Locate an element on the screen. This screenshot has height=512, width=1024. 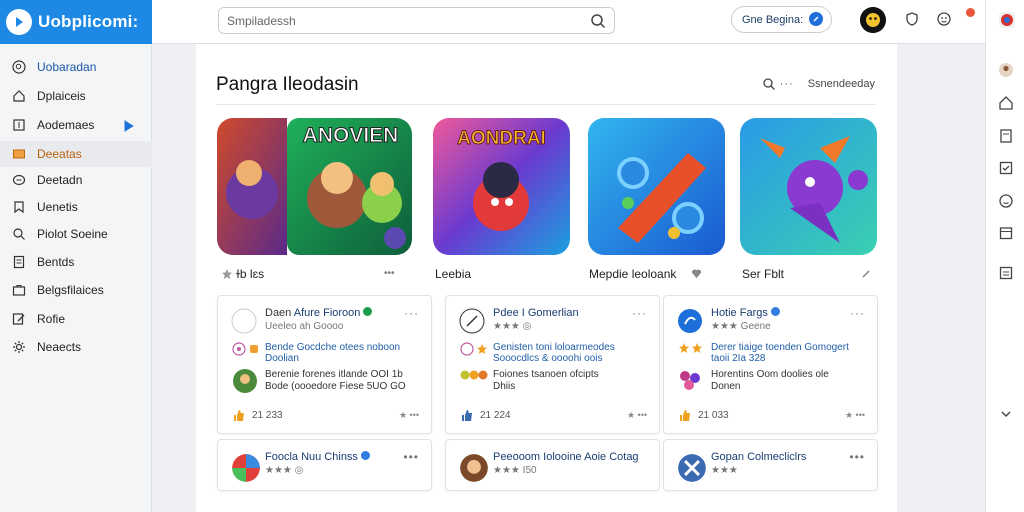
card-title-text: Gopan Colmecliclrs is located at coordinates (759, 457).